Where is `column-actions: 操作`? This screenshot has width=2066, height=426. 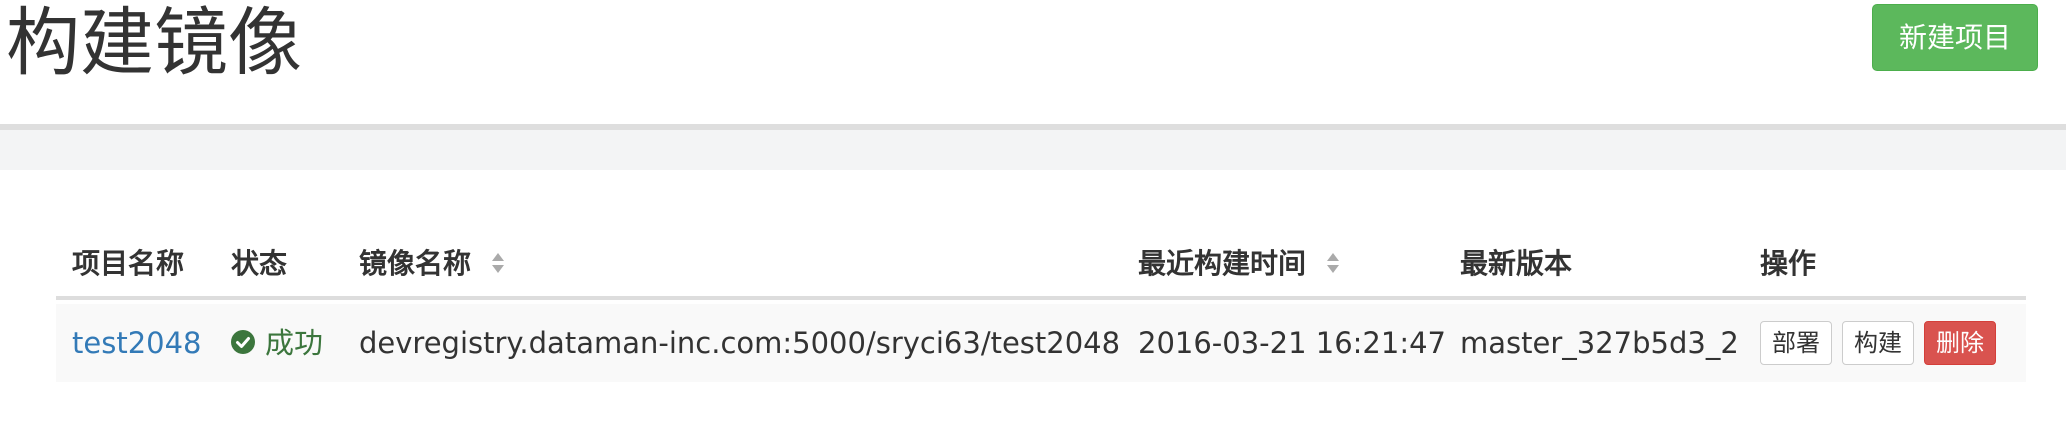
column-actions: 操作 is located at coordinates (1788, 263).